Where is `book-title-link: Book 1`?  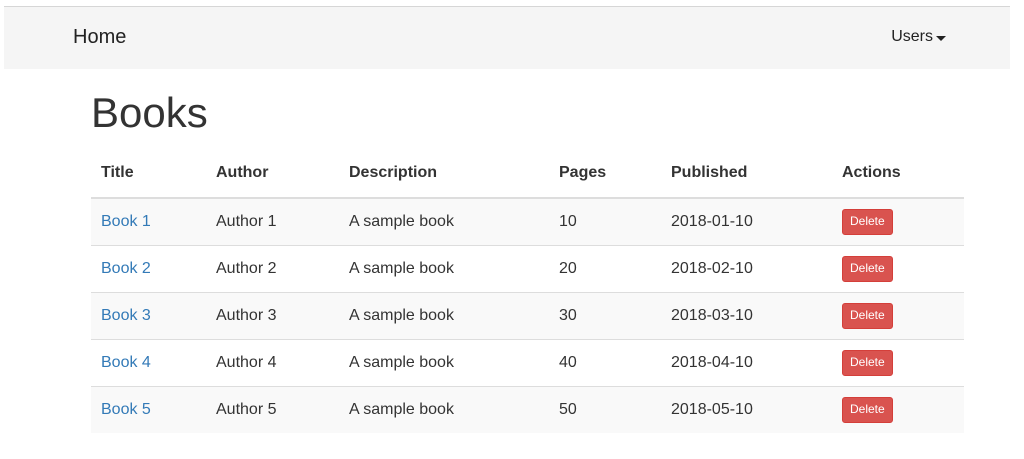
book-title-link: Book 1 is located at coordinates (126, 221).